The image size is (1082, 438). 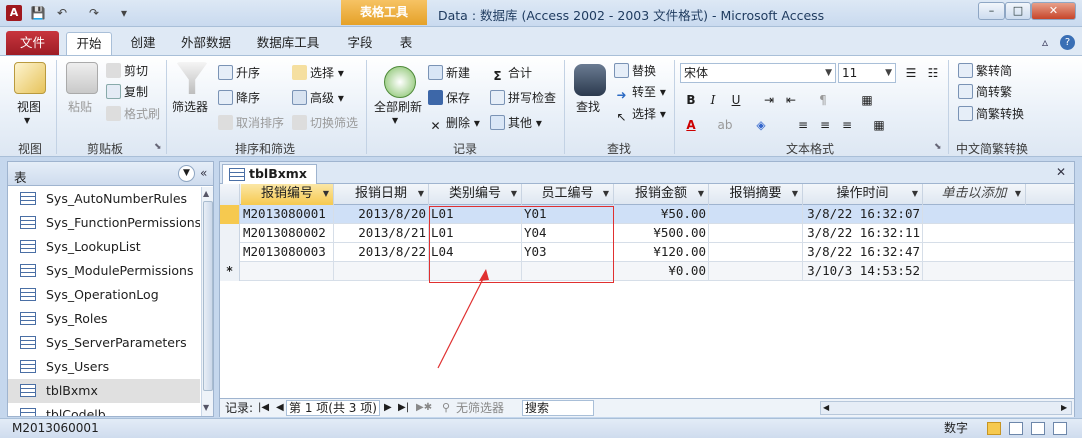 What do you see at coordinates (203, 173) in the screenshot?
I see `nav-collapse-icon: «` at bounding box center [203, 173].